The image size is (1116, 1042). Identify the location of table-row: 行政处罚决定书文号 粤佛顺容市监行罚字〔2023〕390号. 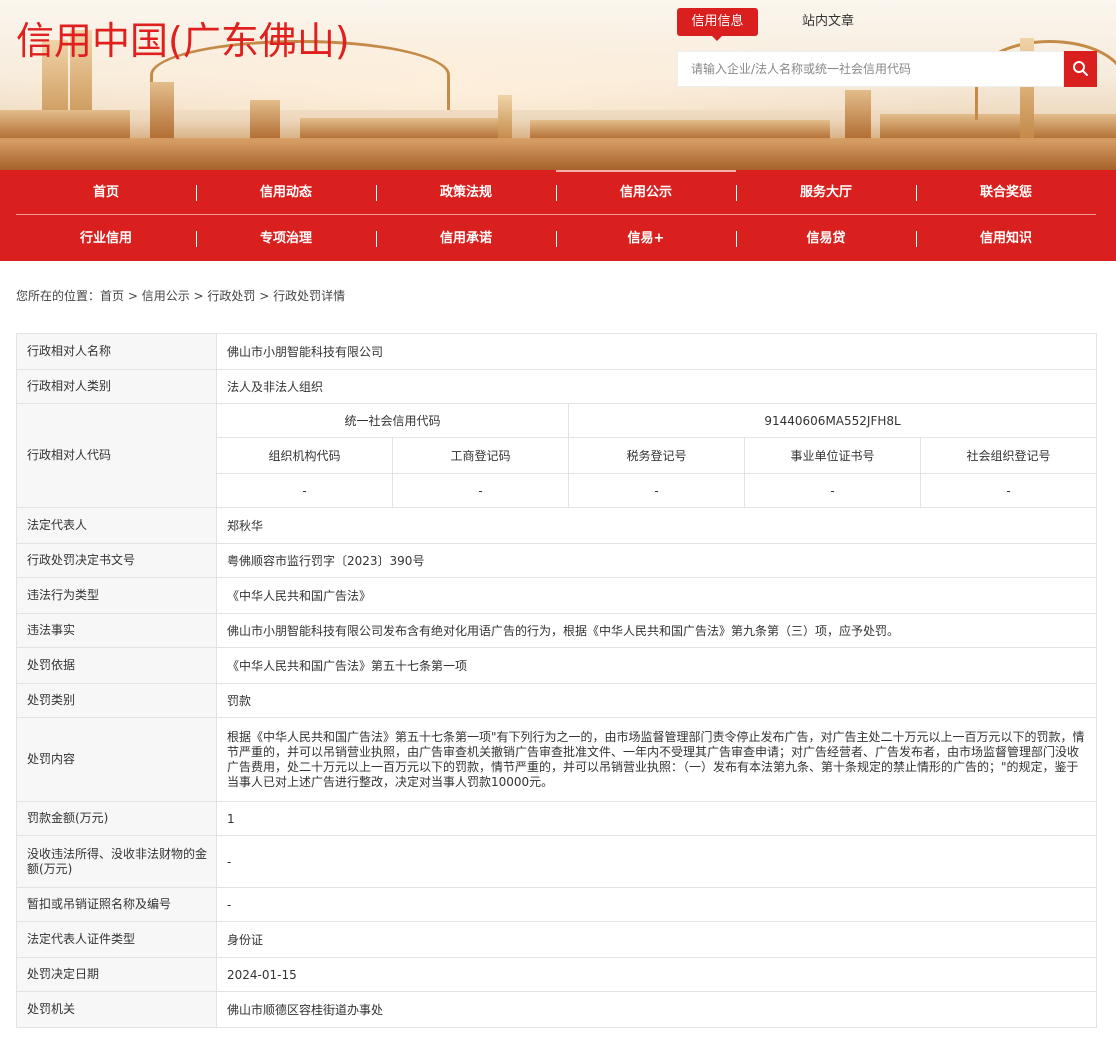
(557, 560).